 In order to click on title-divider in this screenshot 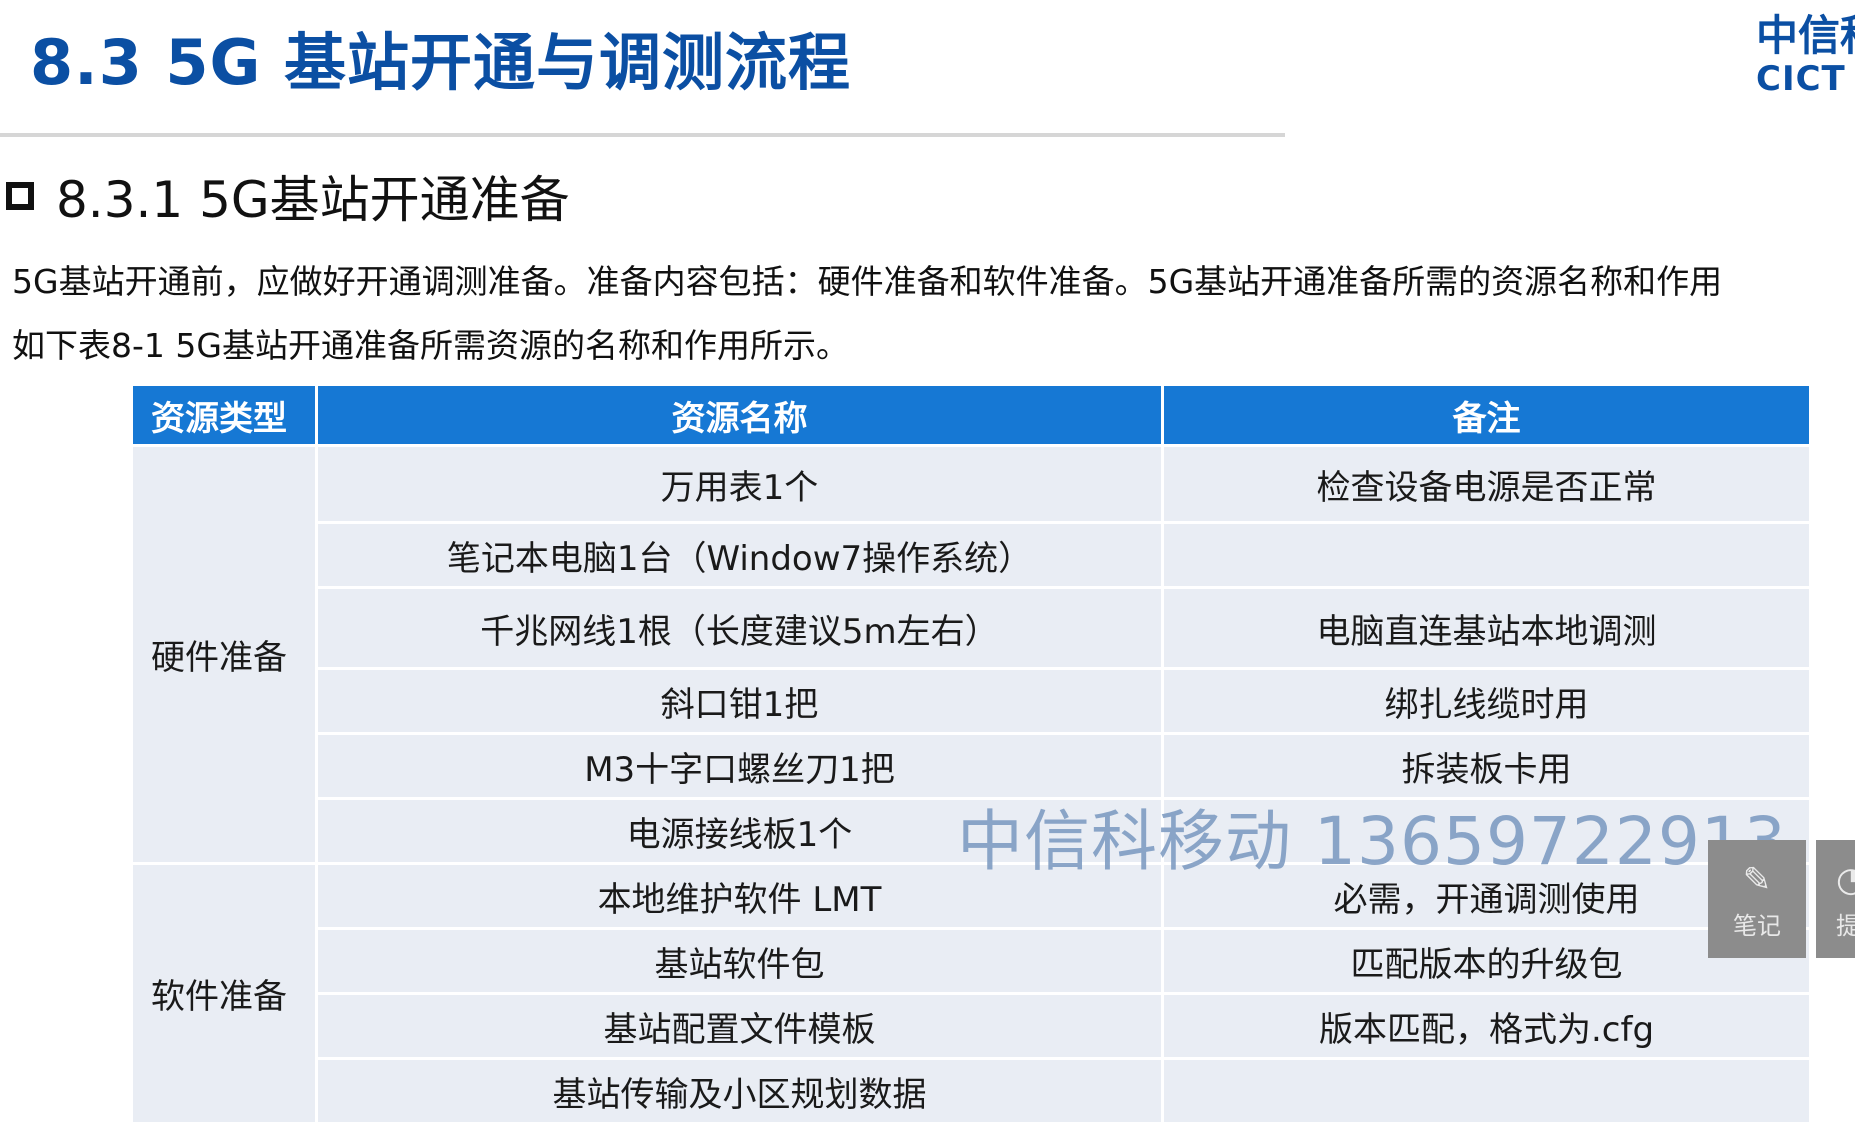, I will do `click(642, 135)`.